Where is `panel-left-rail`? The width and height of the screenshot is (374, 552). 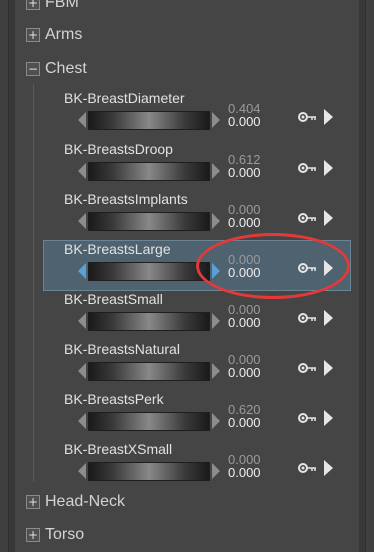 panel-left-rail is located at coordinates (12, 276).